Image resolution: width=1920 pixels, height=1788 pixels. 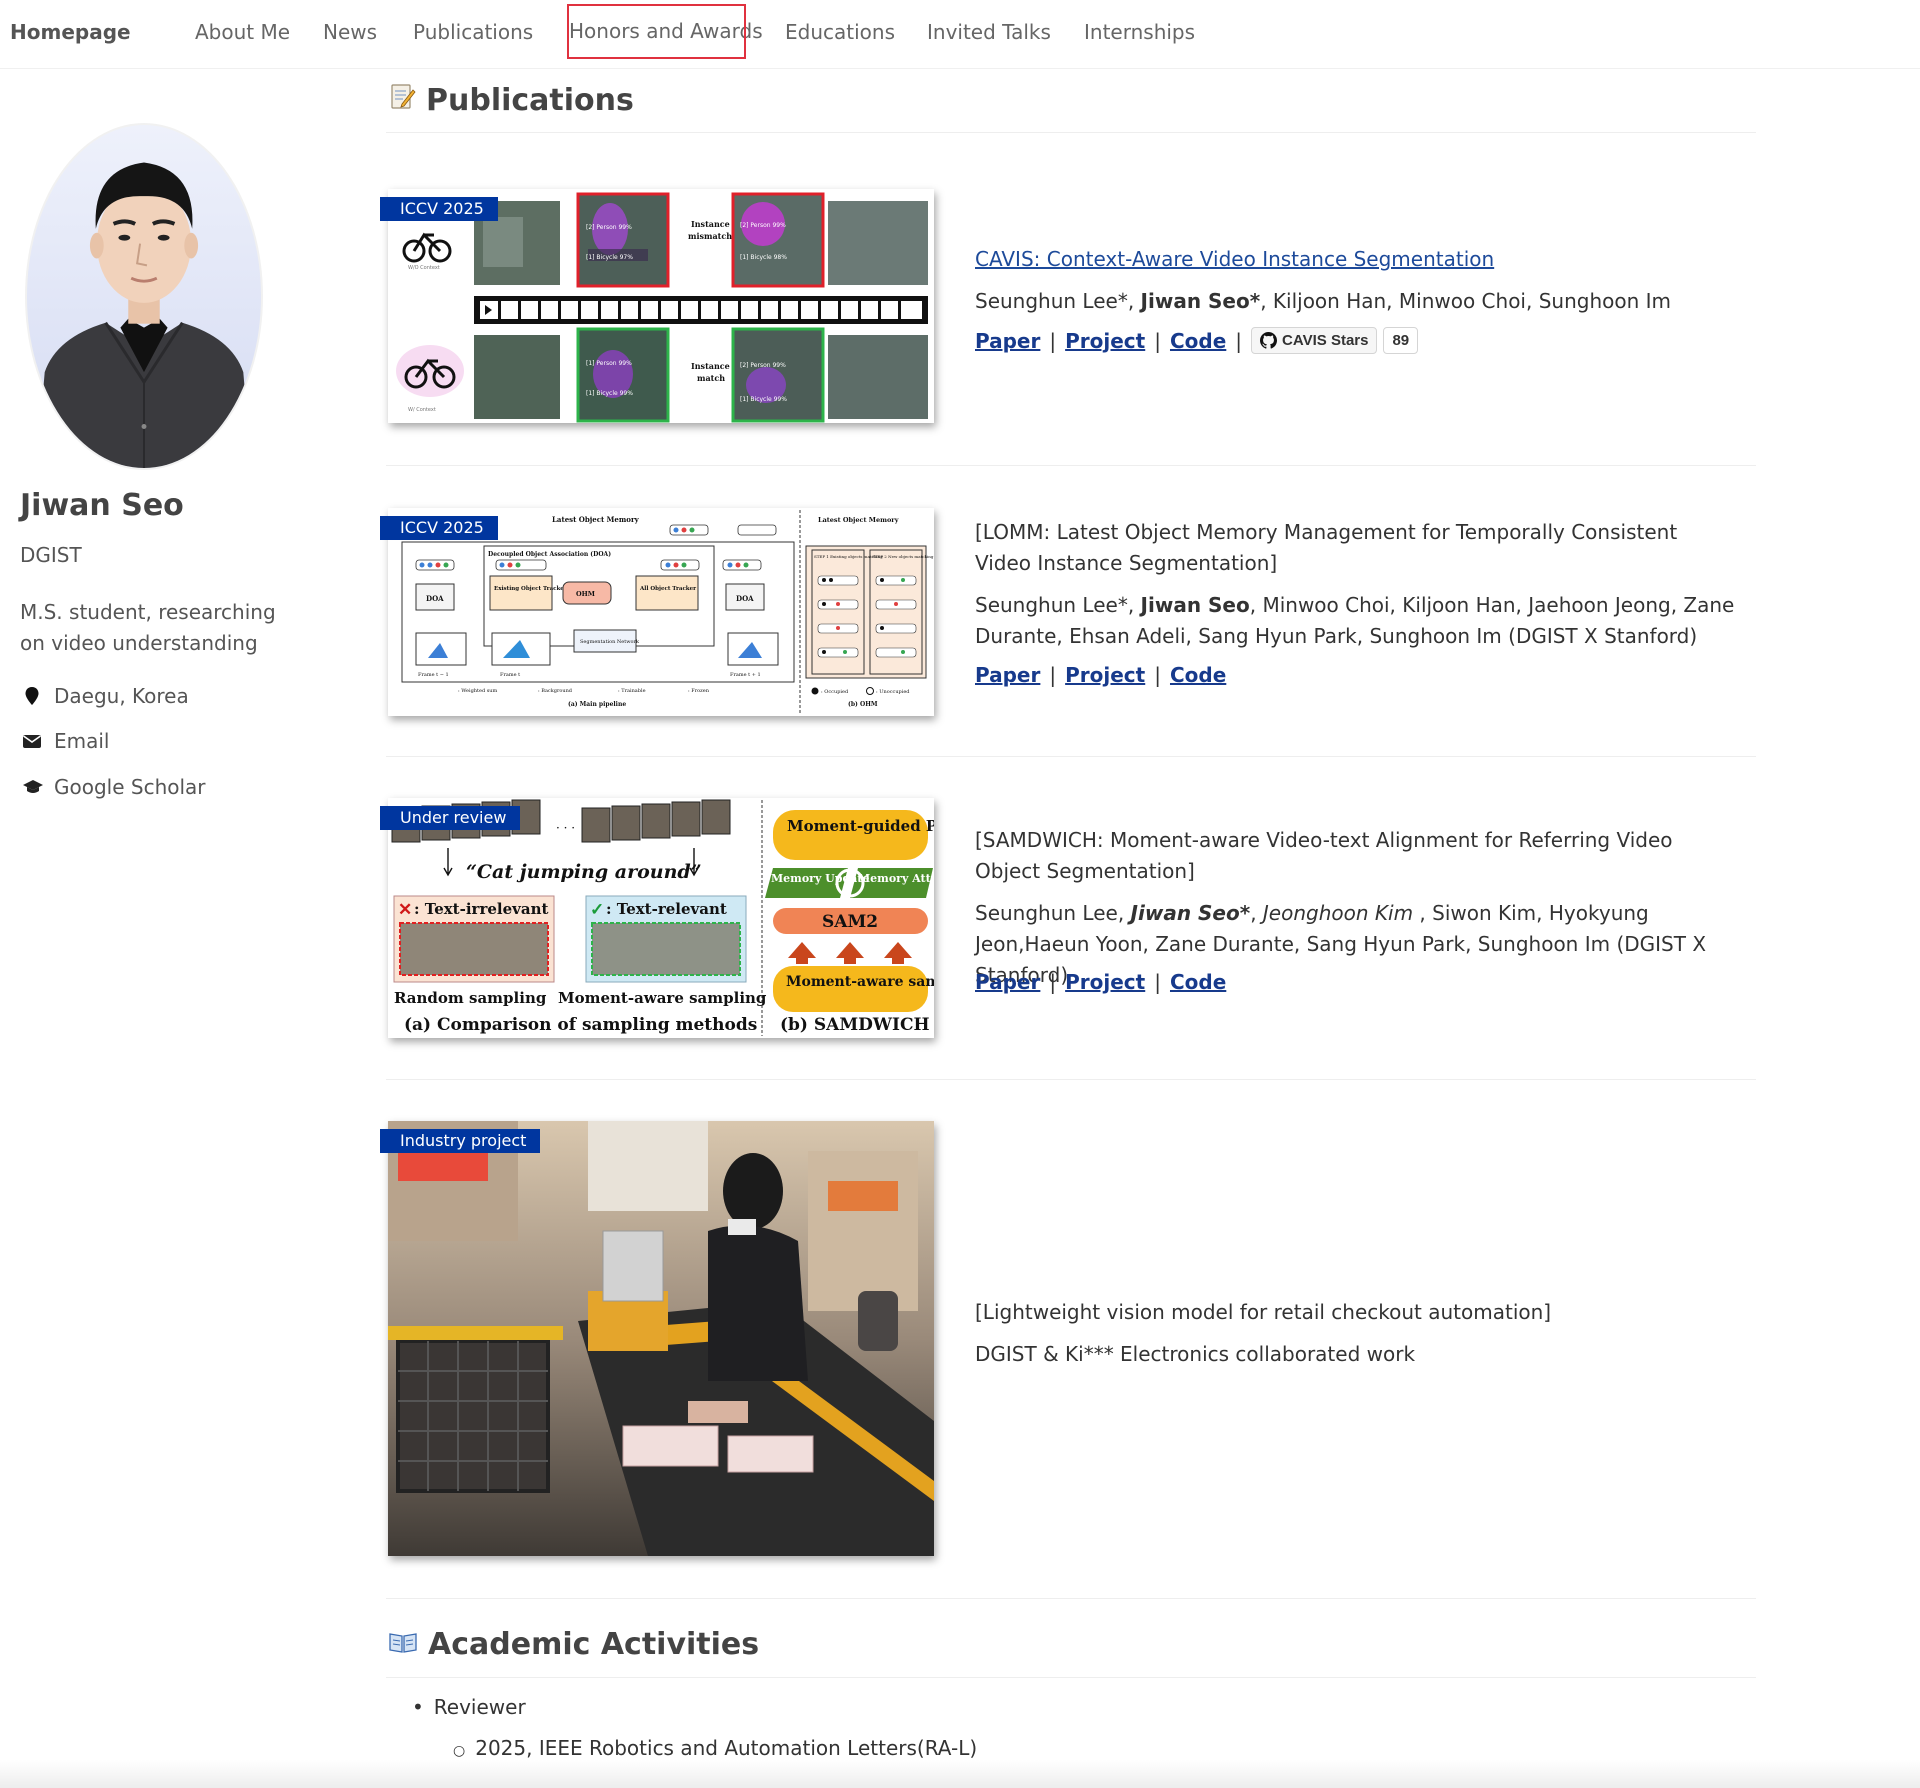 What do you see at coordinates (610, 642) in the screenshot?
I see `figure-label: Segmentation Network` at bounding box center [610, 642].